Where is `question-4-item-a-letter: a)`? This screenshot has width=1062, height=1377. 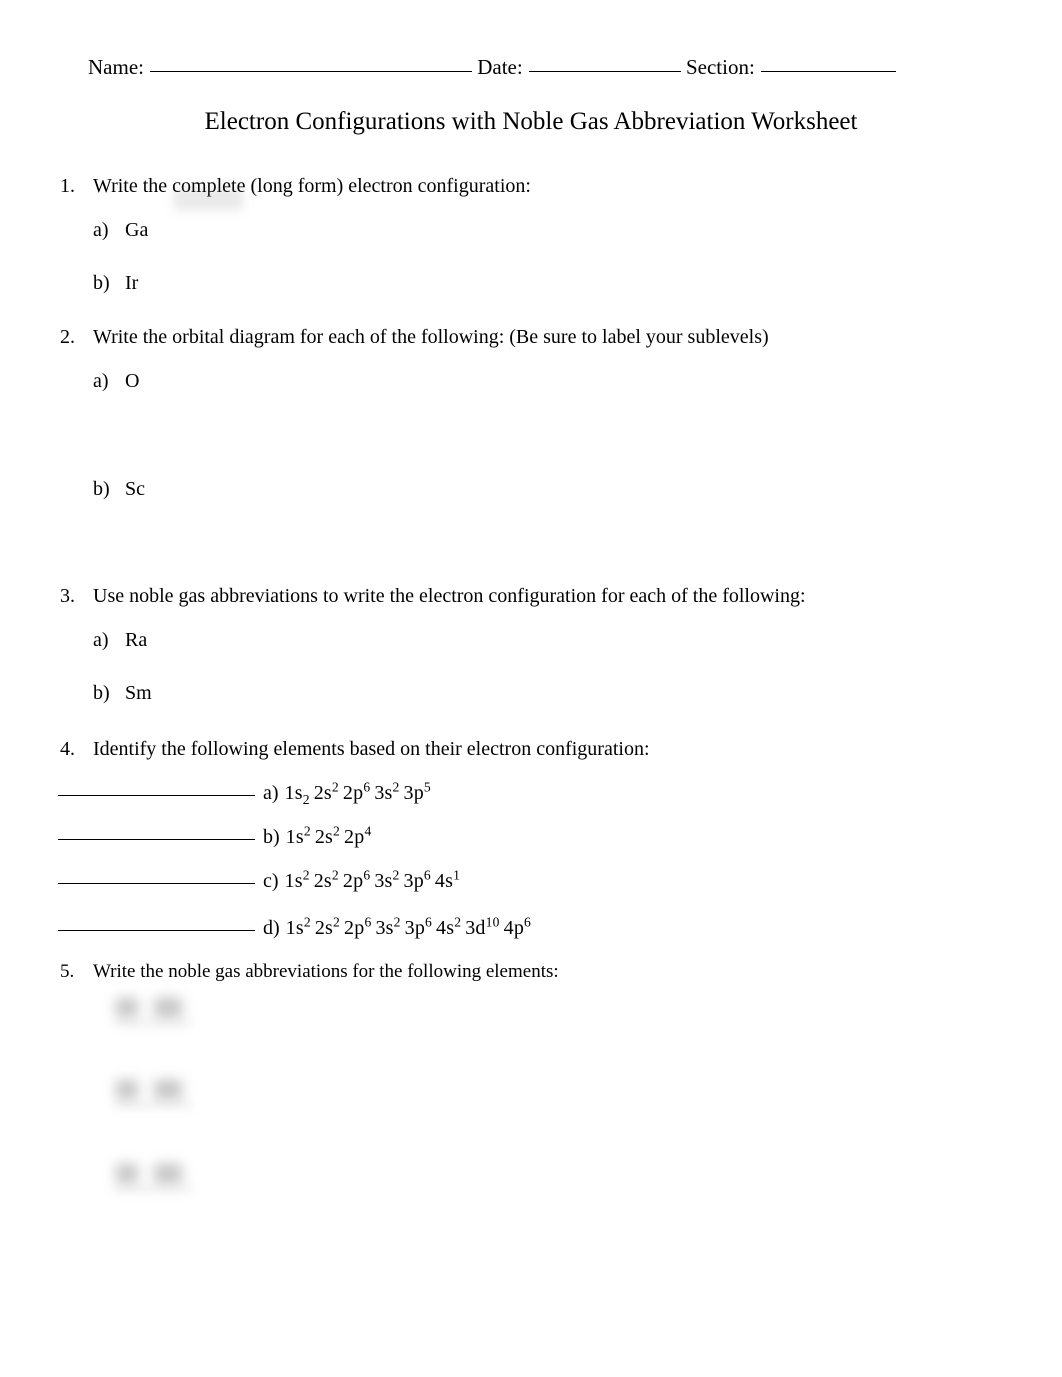
question-4-item-a-letter: a) is located at coordinates (271, 793).